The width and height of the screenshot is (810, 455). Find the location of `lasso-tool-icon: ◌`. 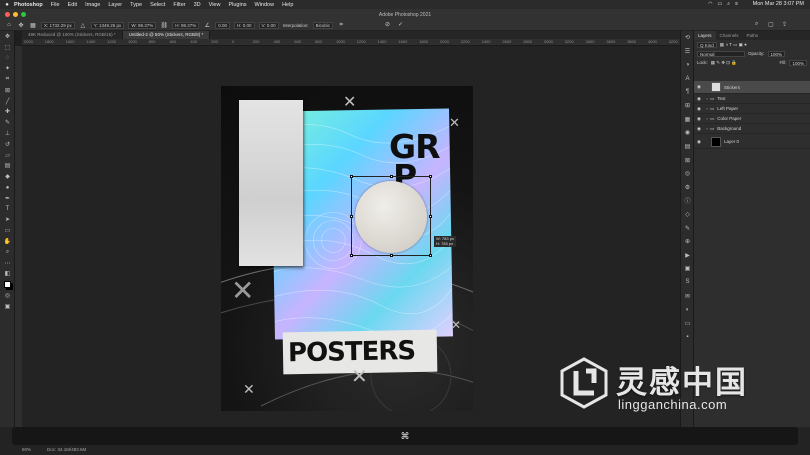

lasso-tool-icon: ◌ is located at coordinates (7, 58).